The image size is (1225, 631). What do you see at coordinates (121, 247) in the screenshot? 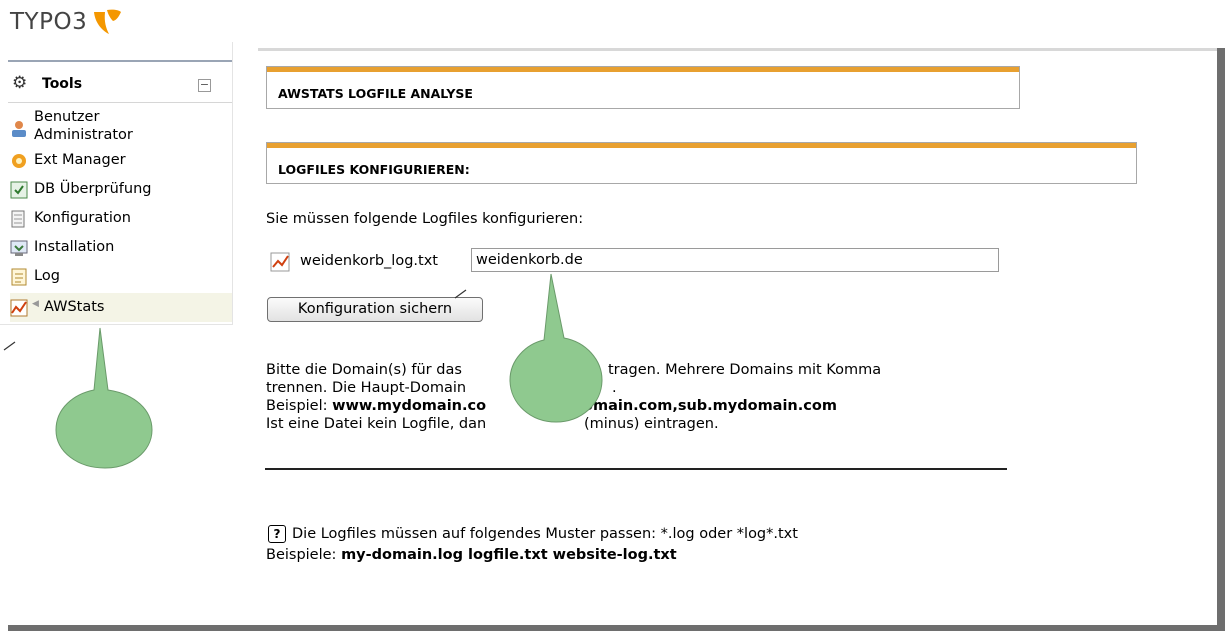
I see `sidebar-item-installation: Installation` at bounding box center [121, 247].